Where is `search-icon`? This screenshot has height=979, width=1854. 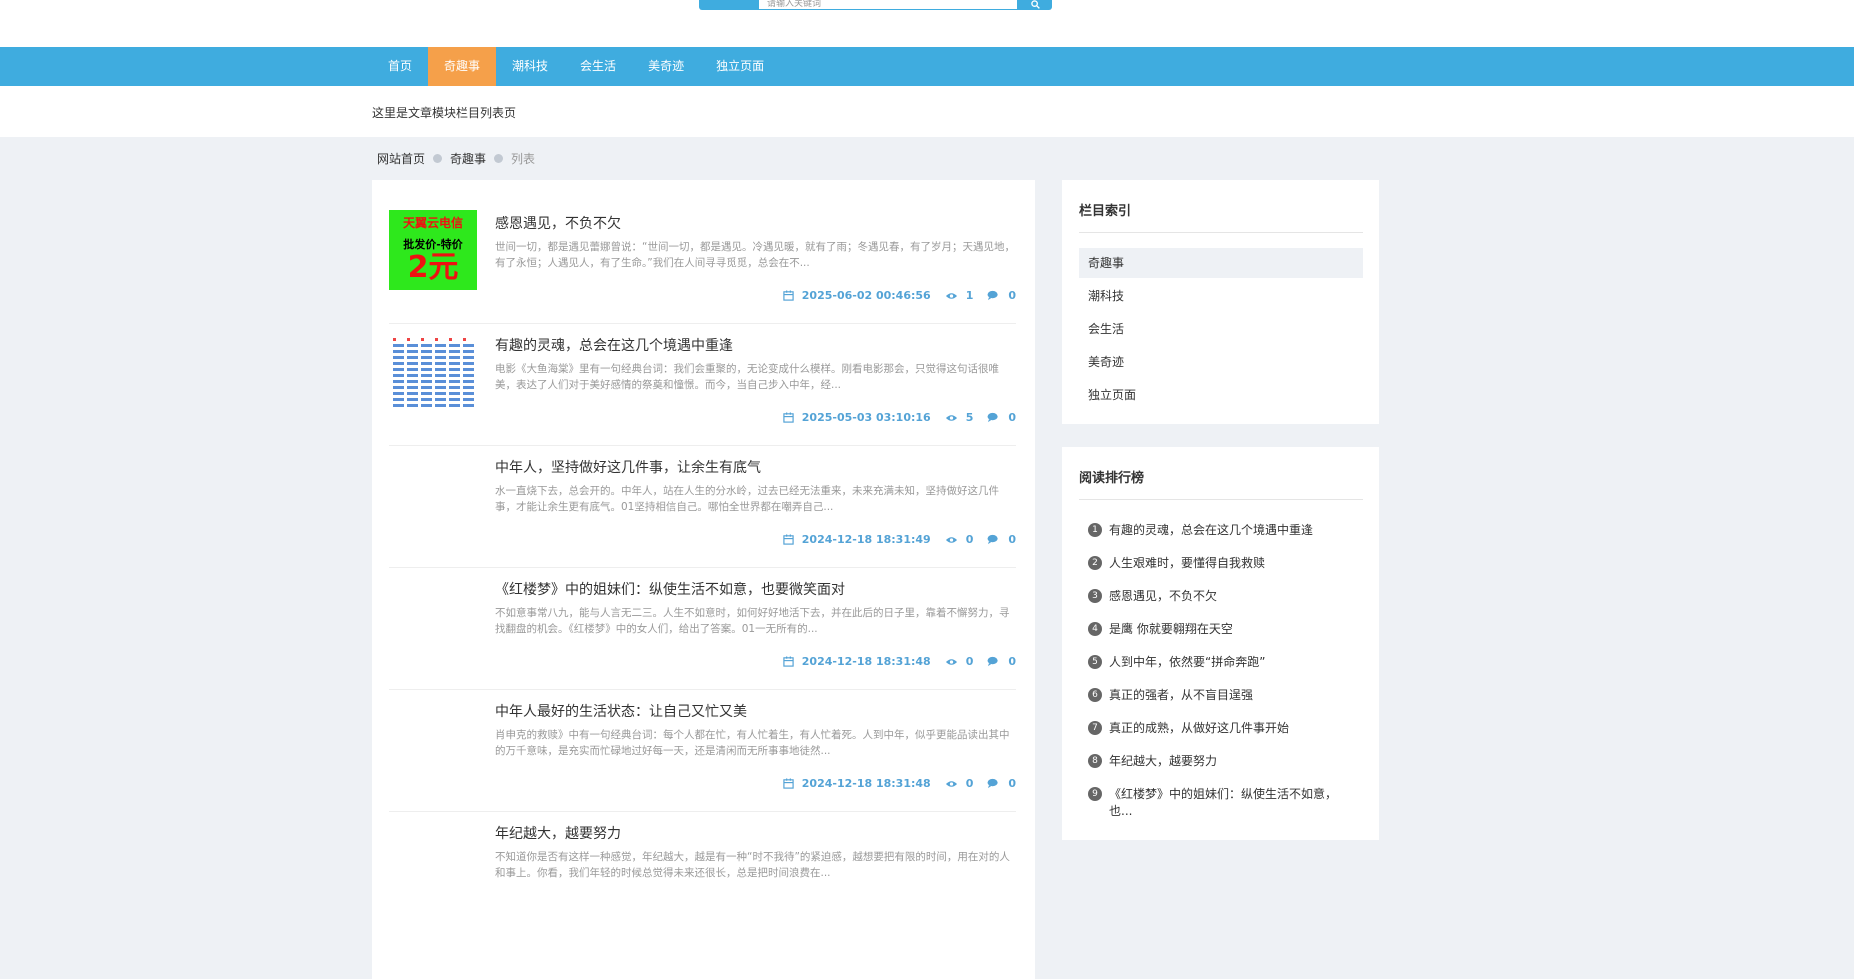
search-icon is located at coordinates (1035, 4).